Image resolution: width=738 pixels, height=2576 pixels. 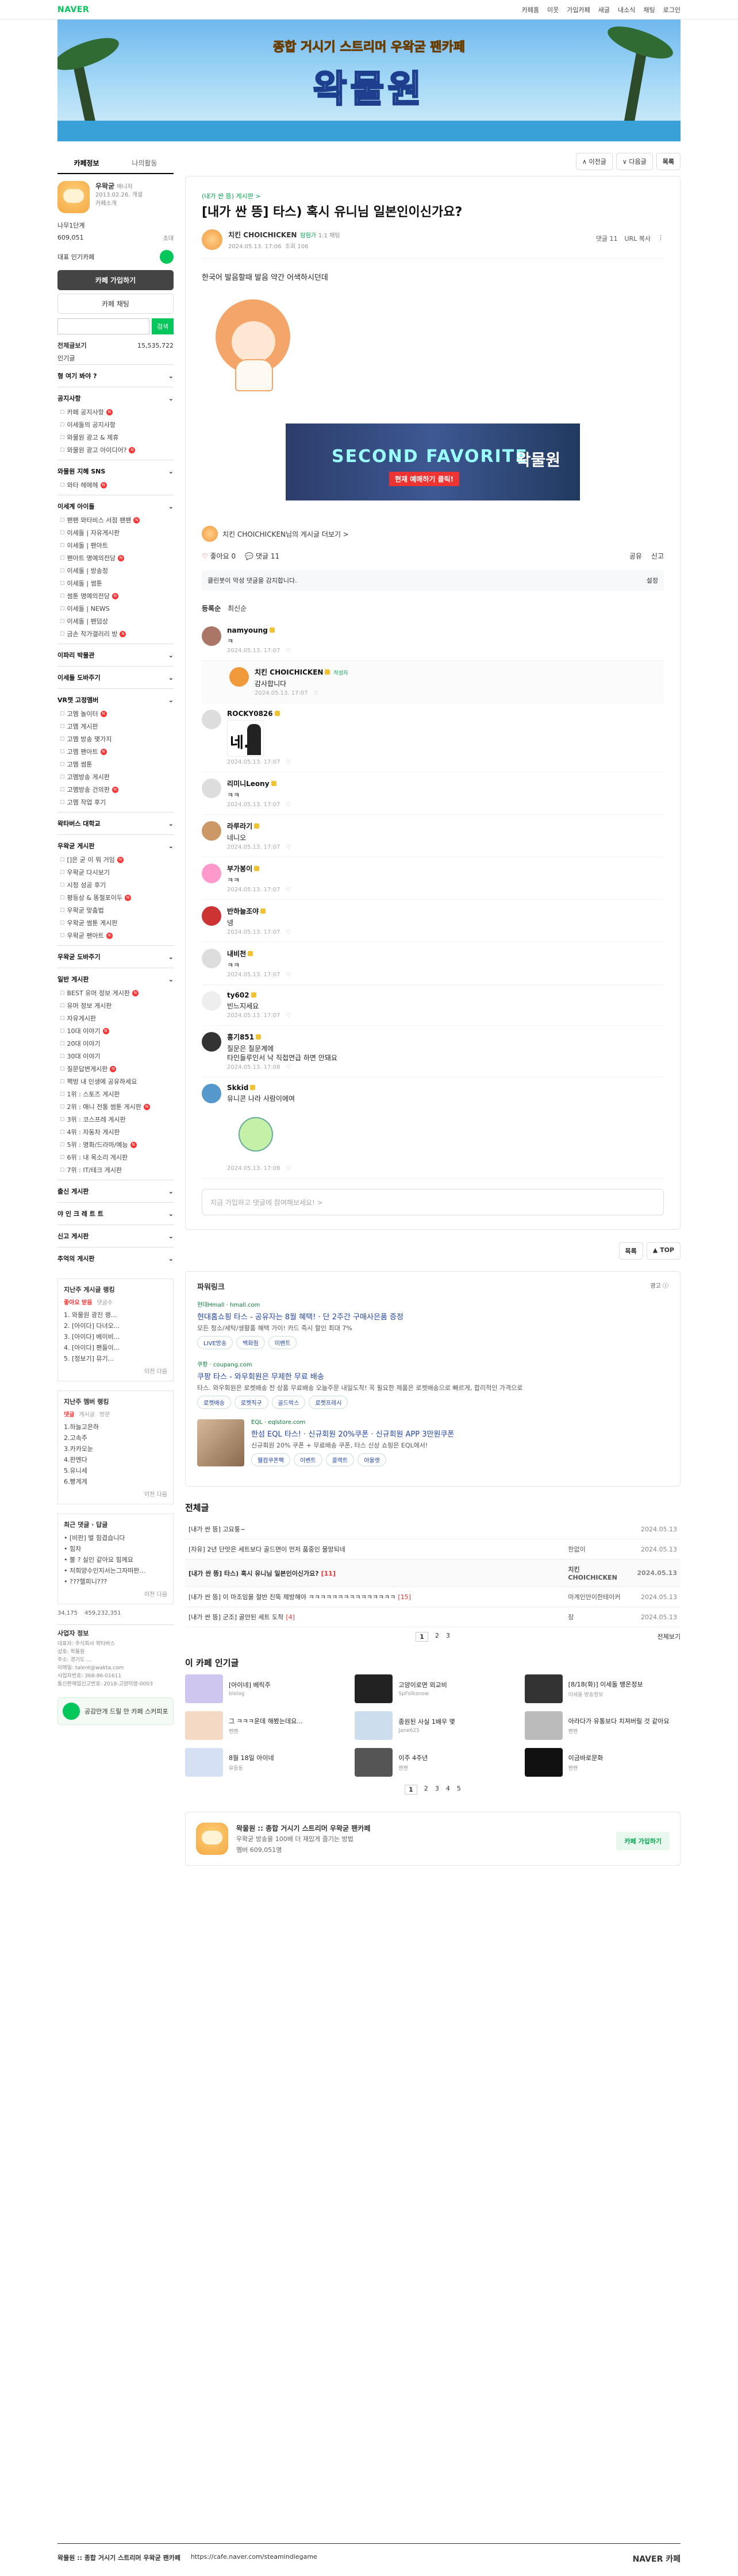 What do you see at coordinates (308, 1459) in the screenshot?
I see `ad-chip: 이벤트` at bounding box center [308, 1459].